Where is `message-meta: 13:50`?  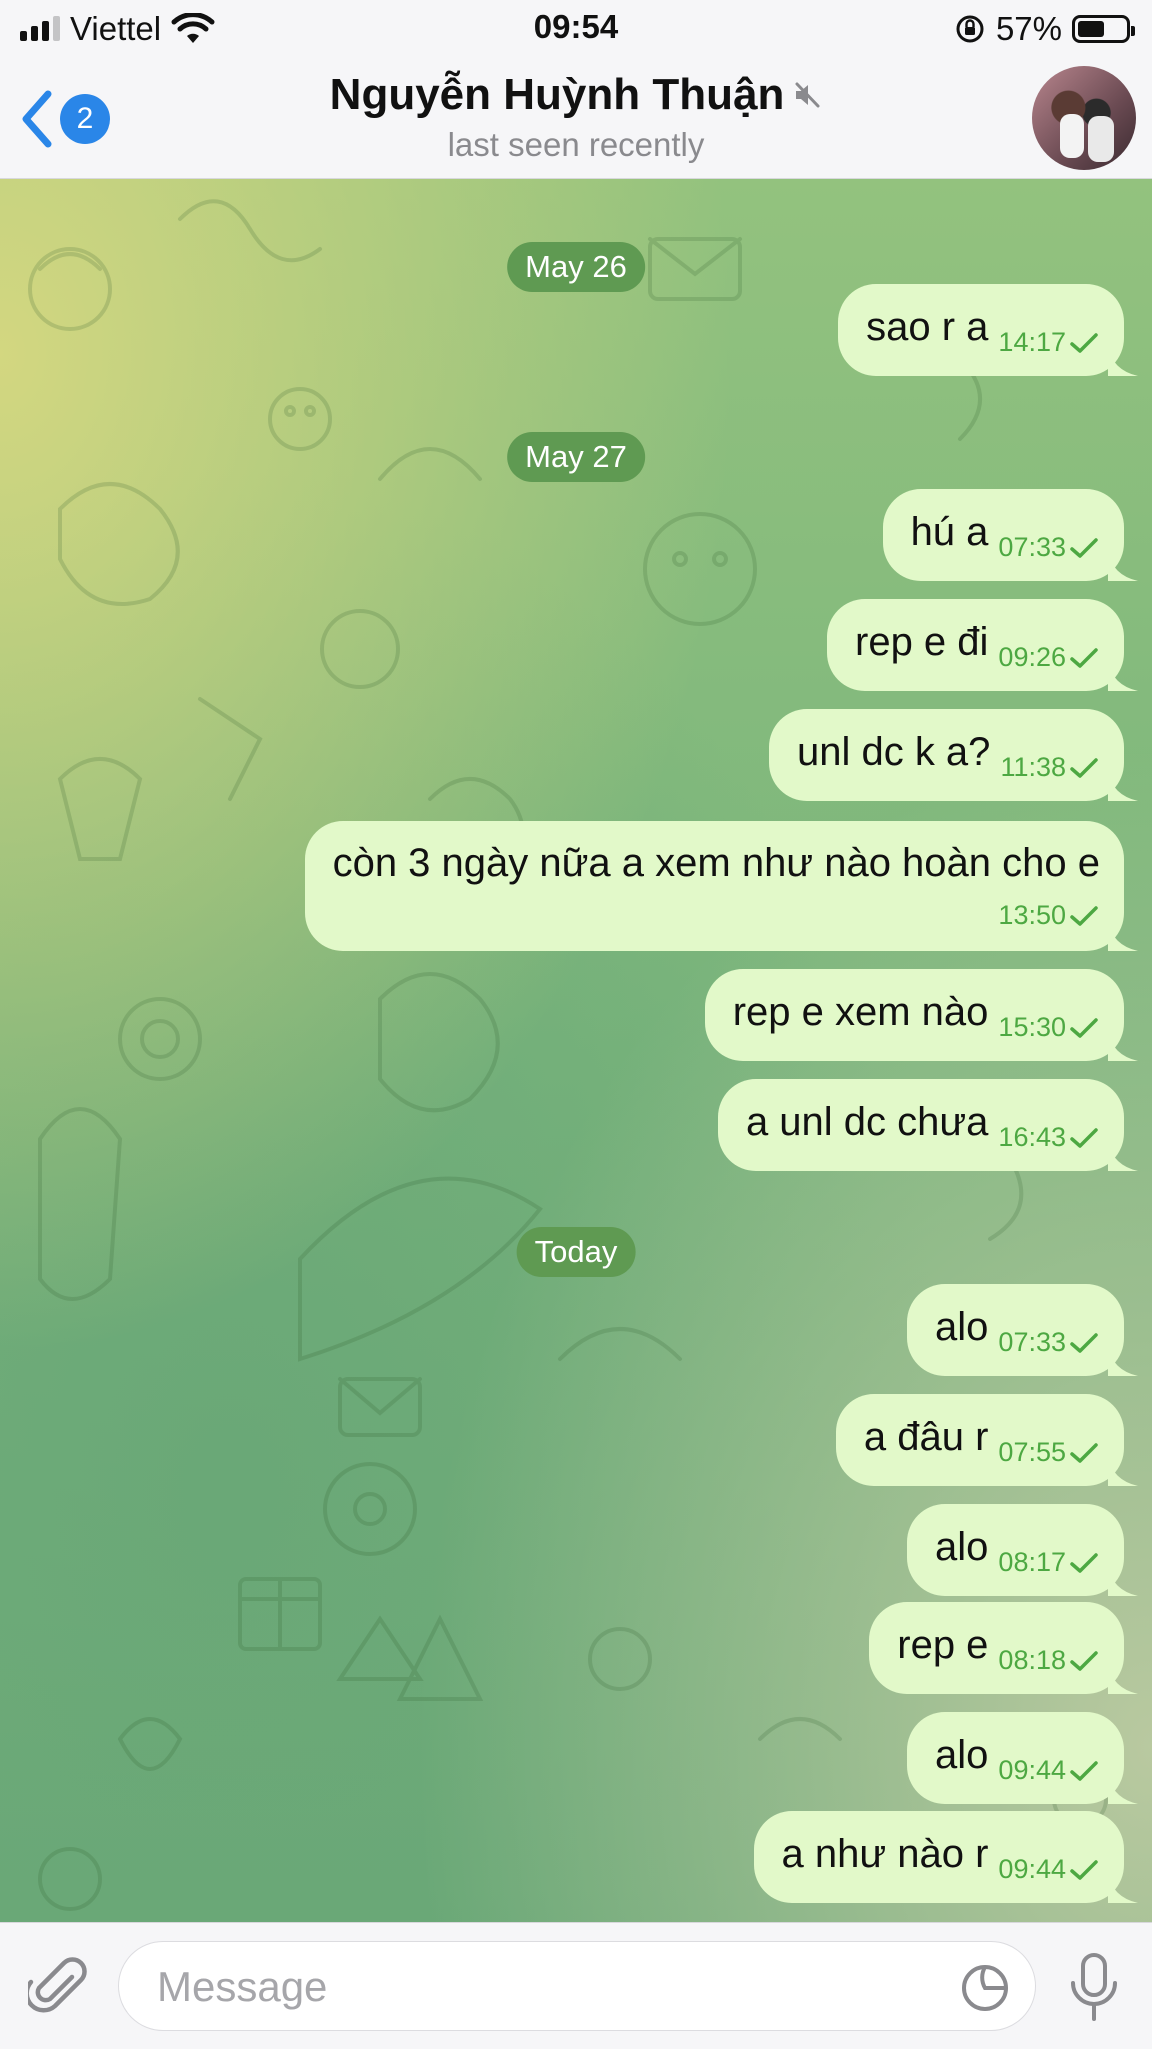
message-meta: 13:50 is located at coordinates (1049, 915).